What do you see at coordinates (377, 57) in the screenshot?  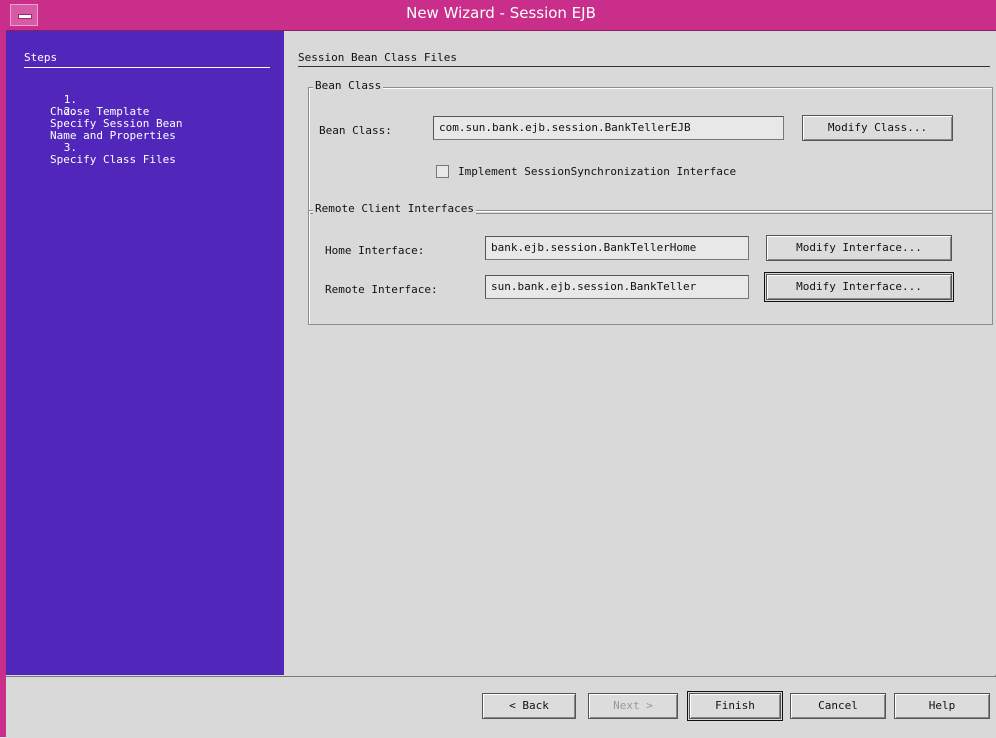 I see `panel-title: Session Bean Class Files` at bounding box center [377, 57].